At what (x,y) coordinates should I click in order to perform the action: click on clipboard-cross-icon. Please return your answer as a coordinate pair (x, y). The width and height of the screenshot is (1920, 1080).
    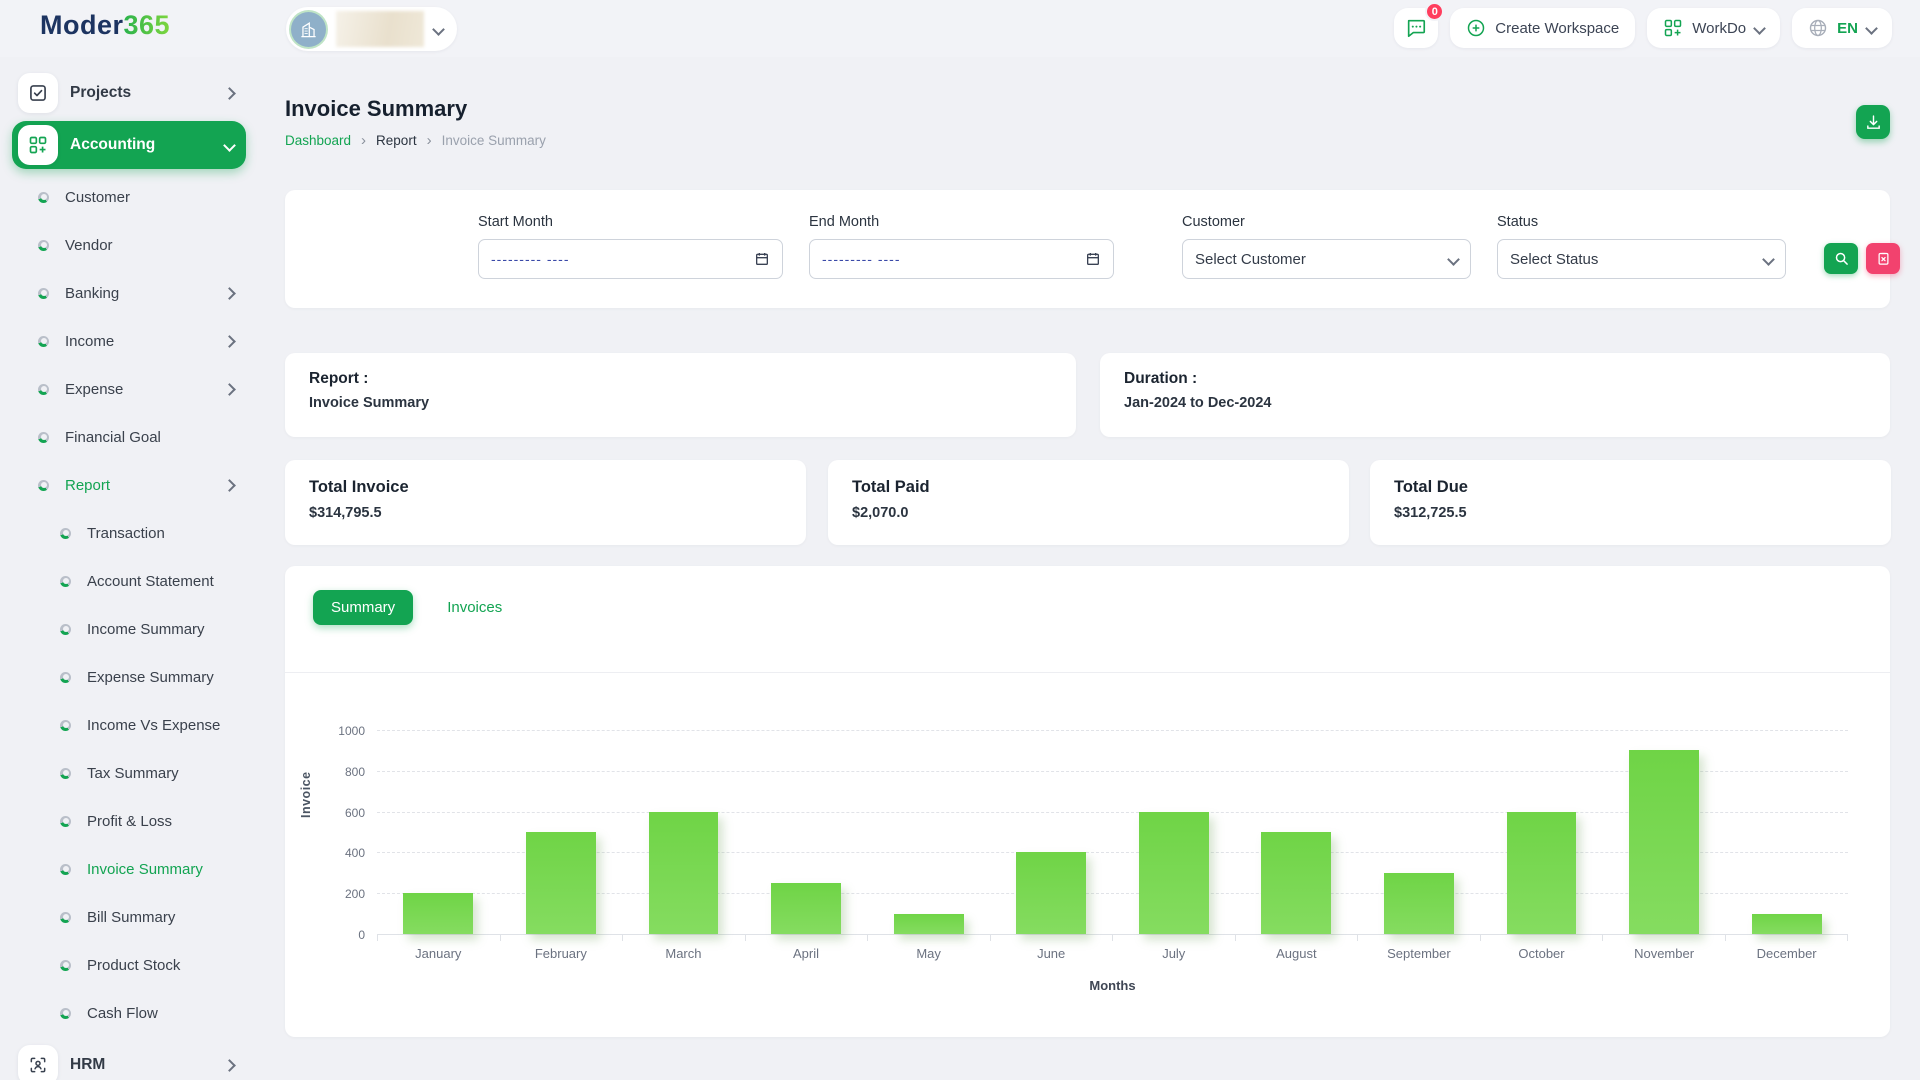
    Looking at the image, I should click on (1883, 258).